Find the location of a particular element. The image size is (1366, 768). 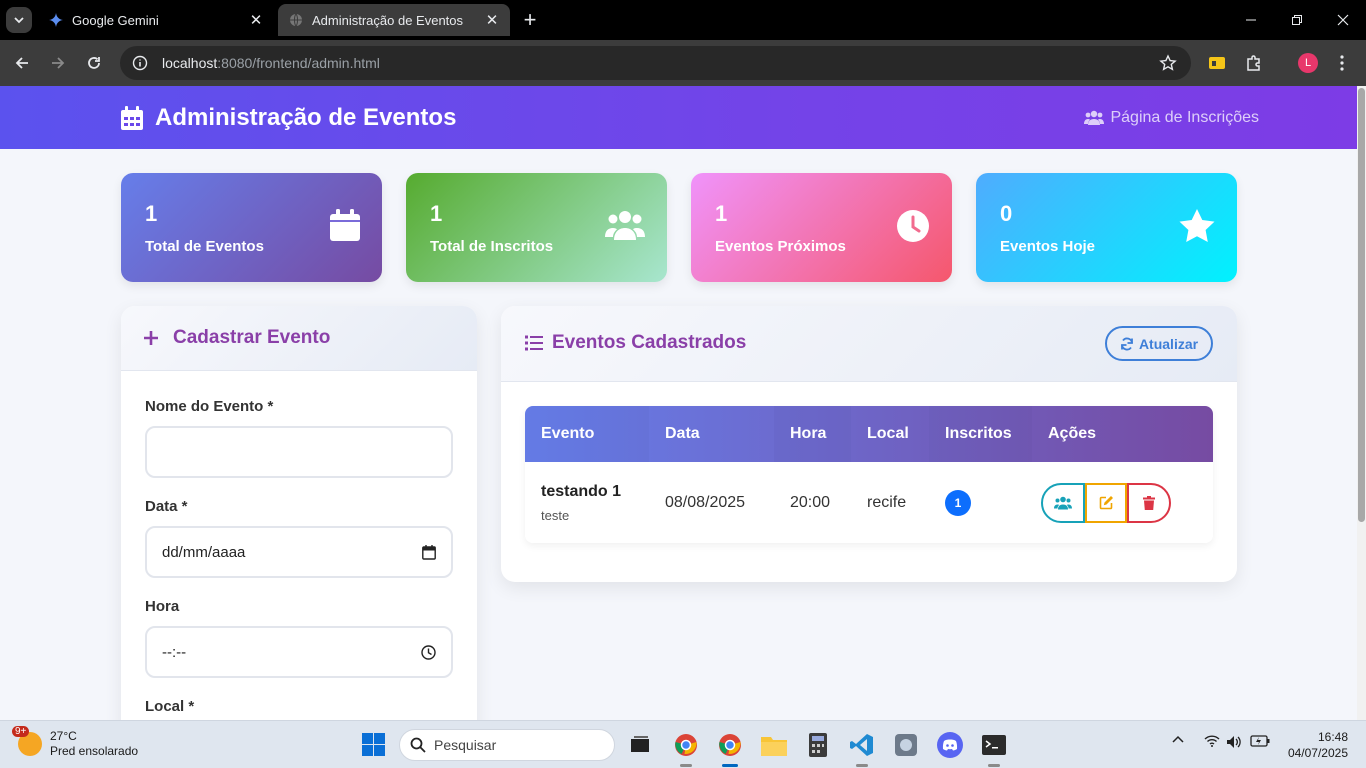

discord-icon is located at coordinates (950, 745).